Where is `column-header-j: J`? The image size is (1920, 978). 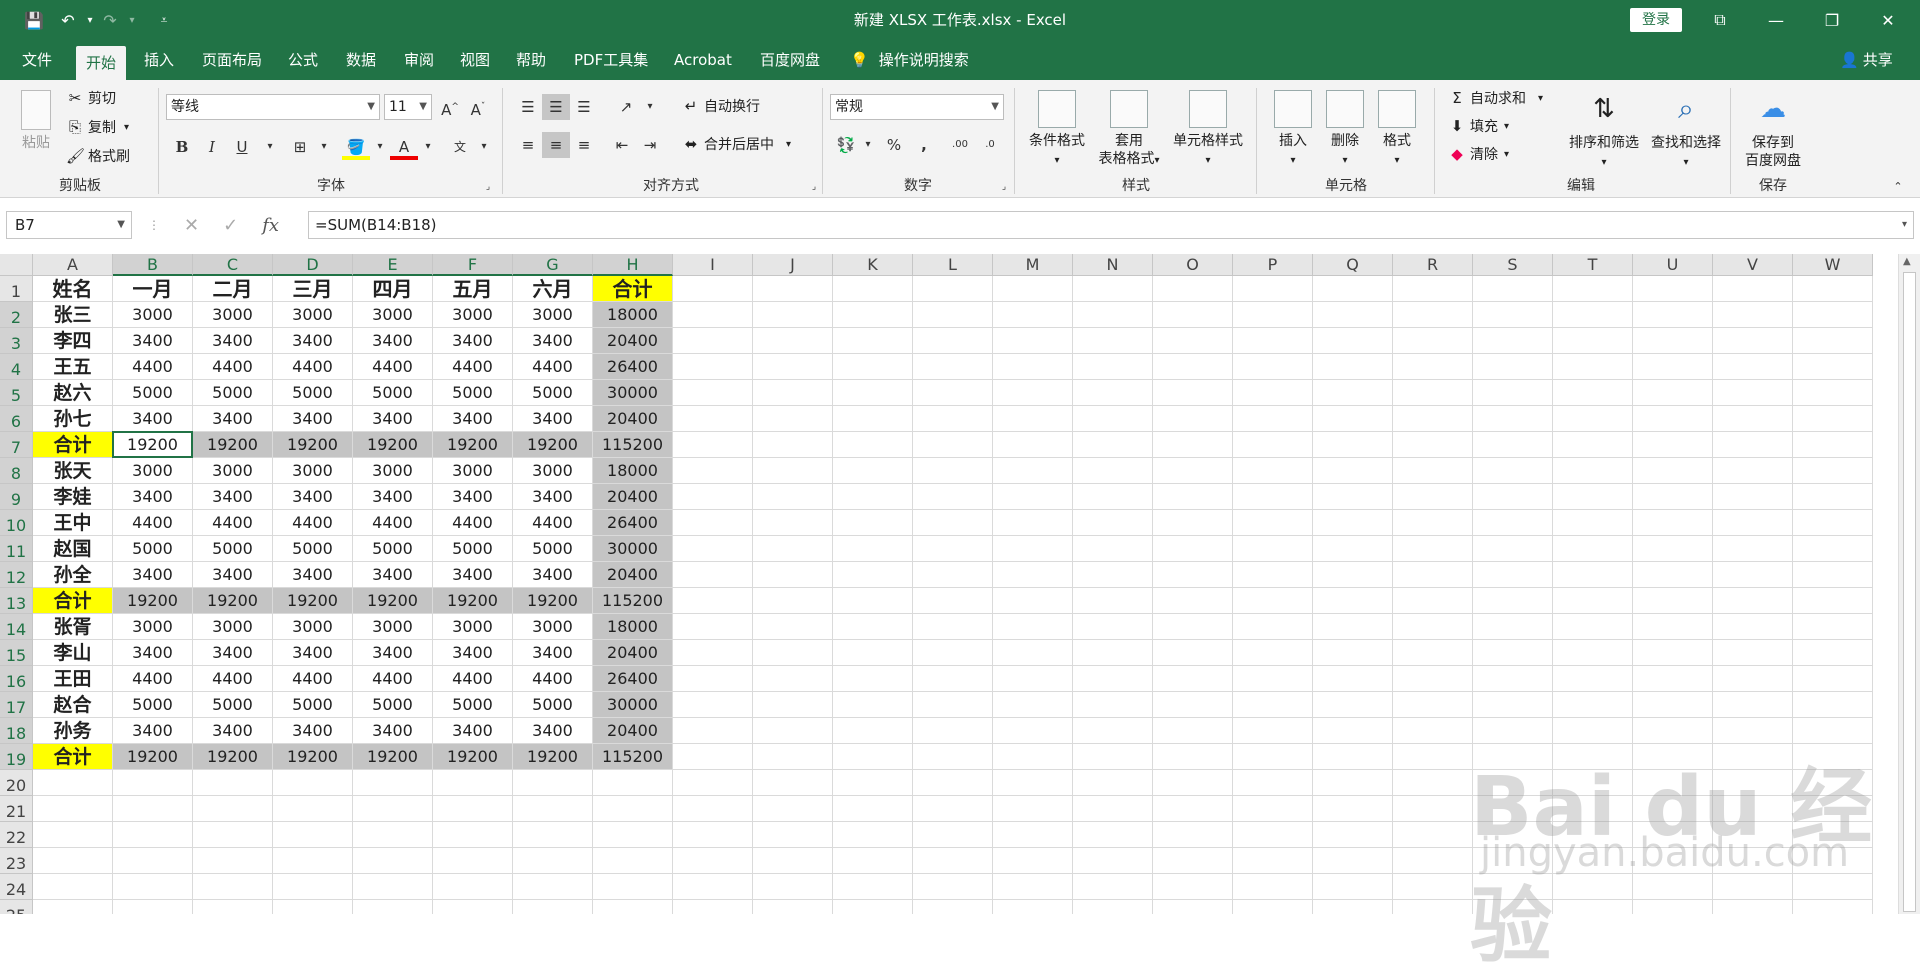
column-header-j: J is located at coordinates (793, 265).